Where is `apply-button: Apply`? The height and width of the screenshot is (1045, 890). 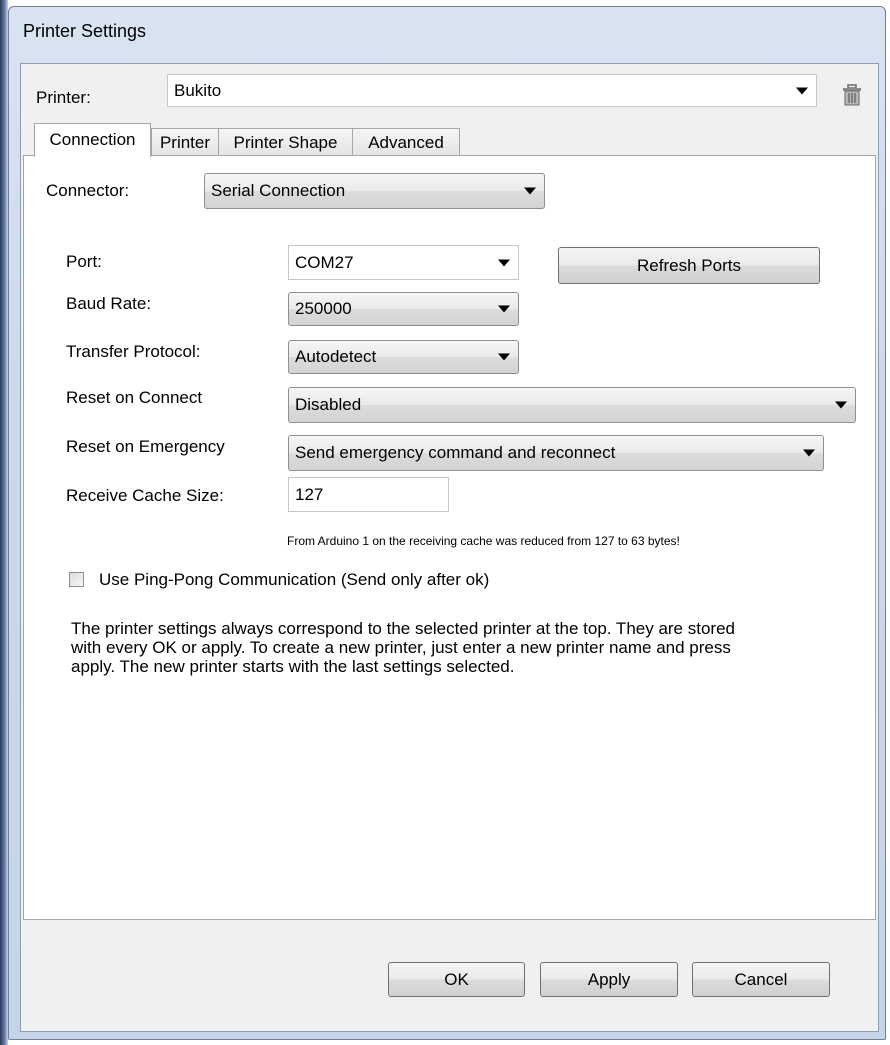 apply-button: Apply is located at coordinates (609, 979).